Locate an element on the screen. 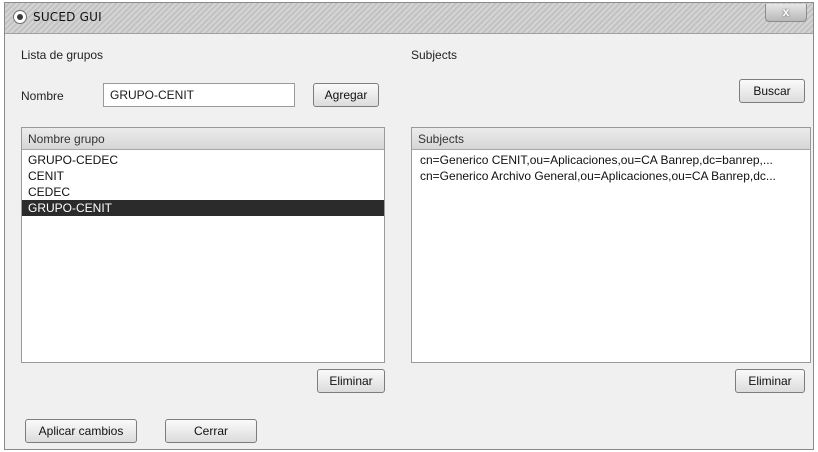 The image size is (818, 452). groups-list-header: Nombre grupo is located at coordinates (203, 139).